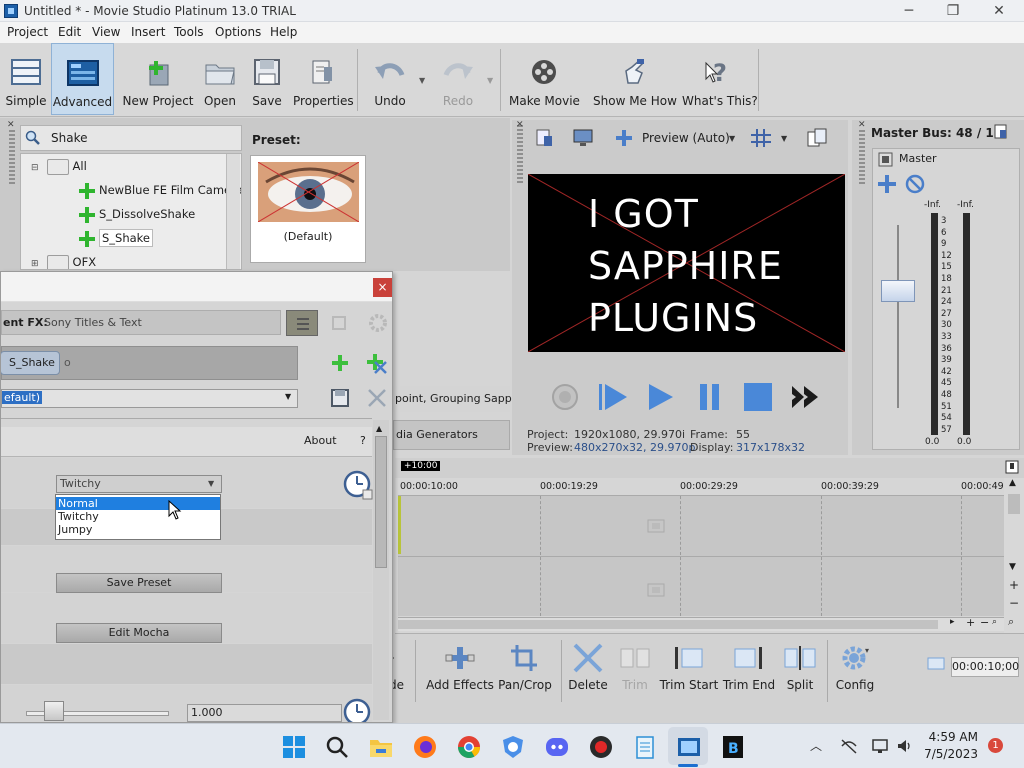 This screenshot has height=768, width=1024. Describe the element at coordinates (689, 671) in the screenshot. I see `trim-start-button: Trim Start` at that location.